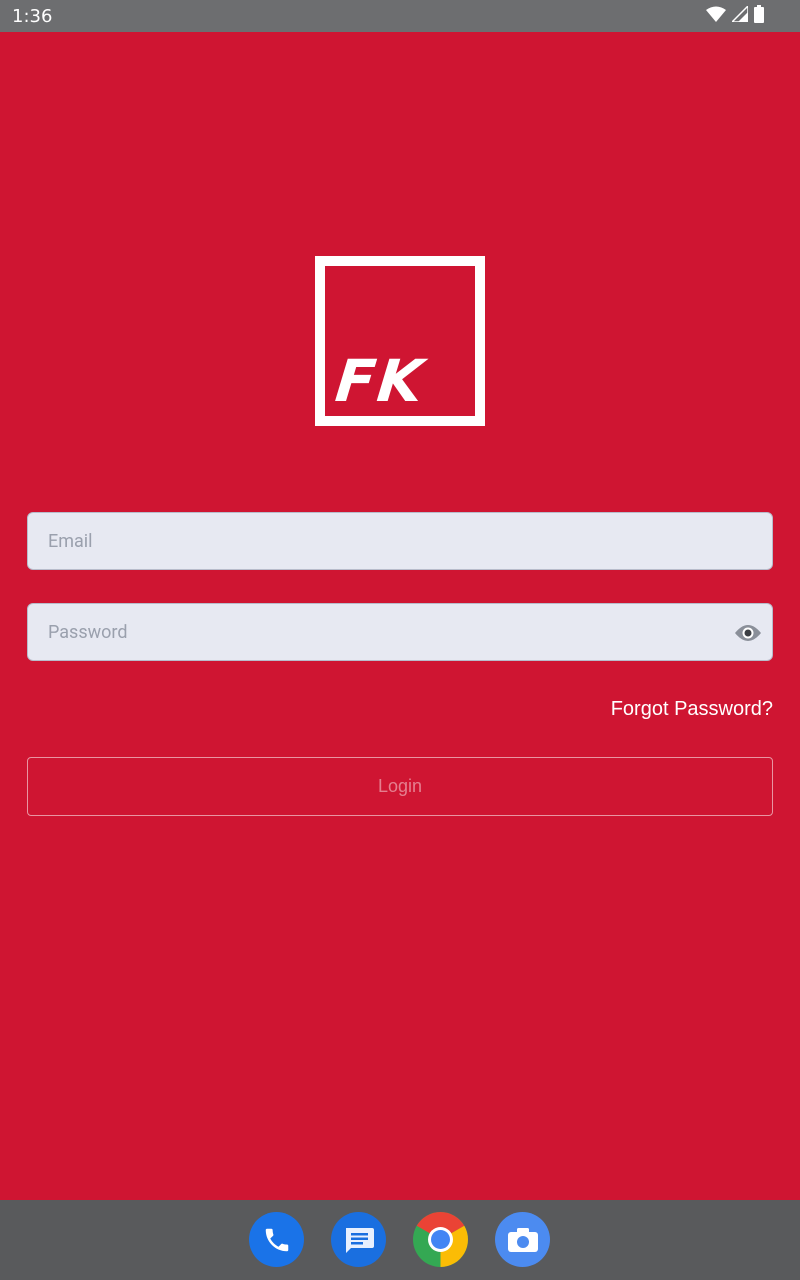 This screenshot has height=1280, width=800. I want to click on messages-icon, so click(358, 1239).